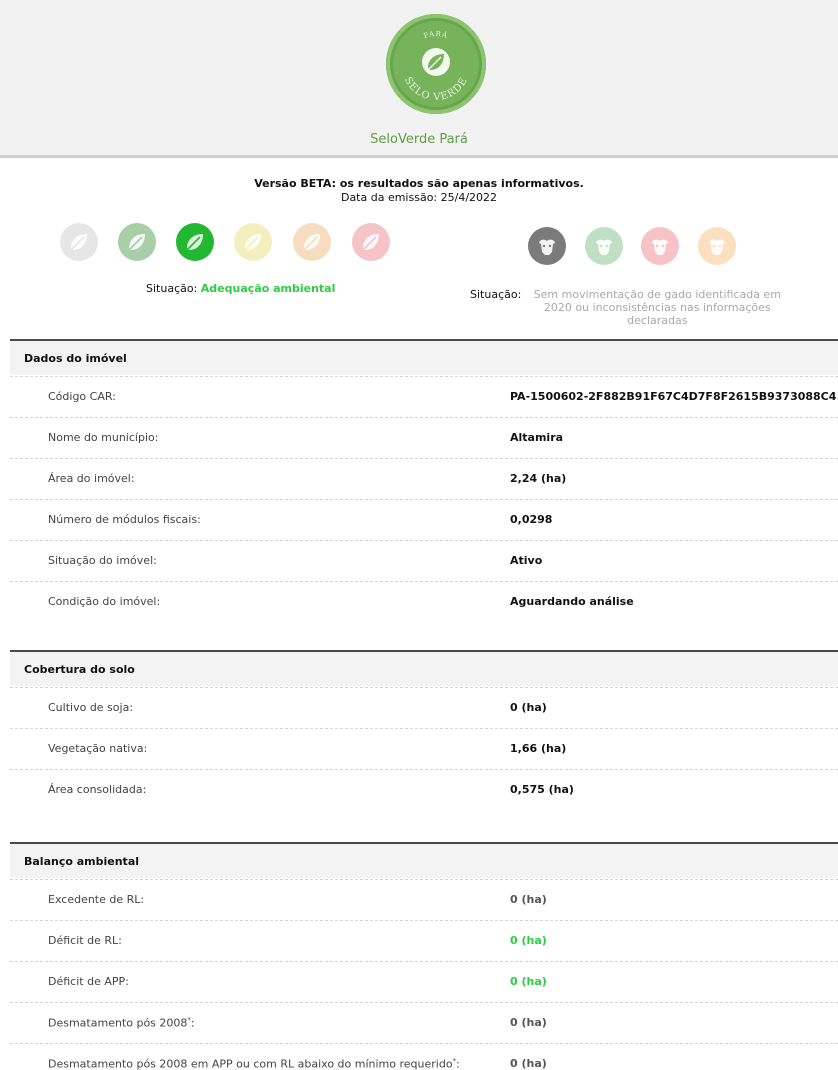  I want to click on row-label: Vegetação nativa:, so click(97, 748).